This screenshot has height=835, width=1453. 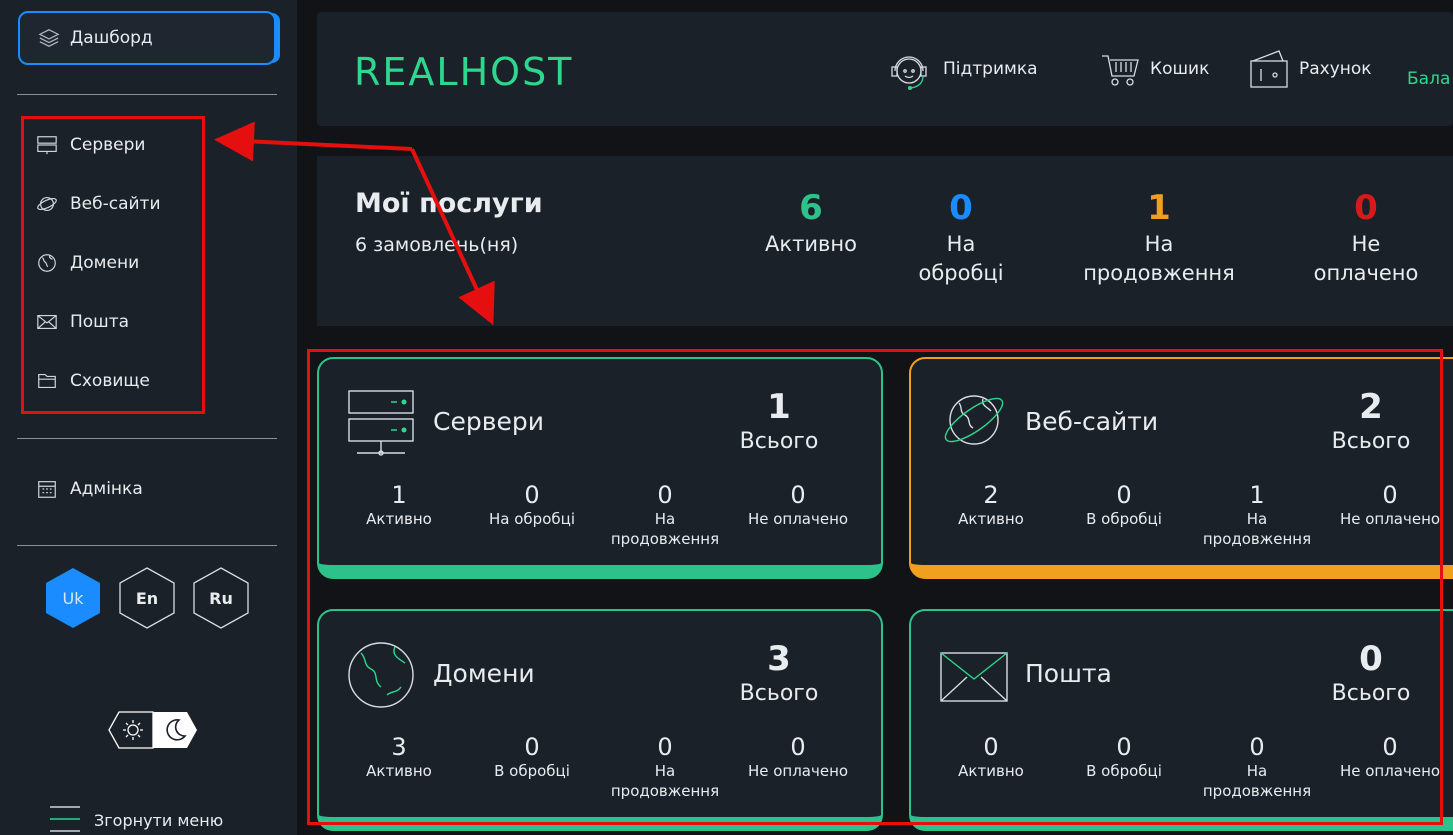 What do you see at coordinates (354, 223) in the screenshot?
I see `annotation-arrows` at bounding box center [354, 223].